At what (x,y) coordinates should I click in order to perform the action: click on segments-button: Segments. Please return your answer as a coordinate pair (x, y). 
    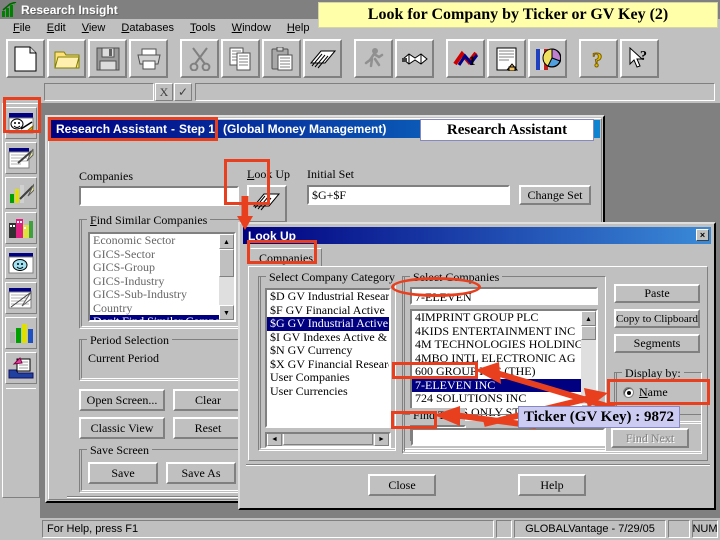
    Looking at the image, I should click on (657, 343).